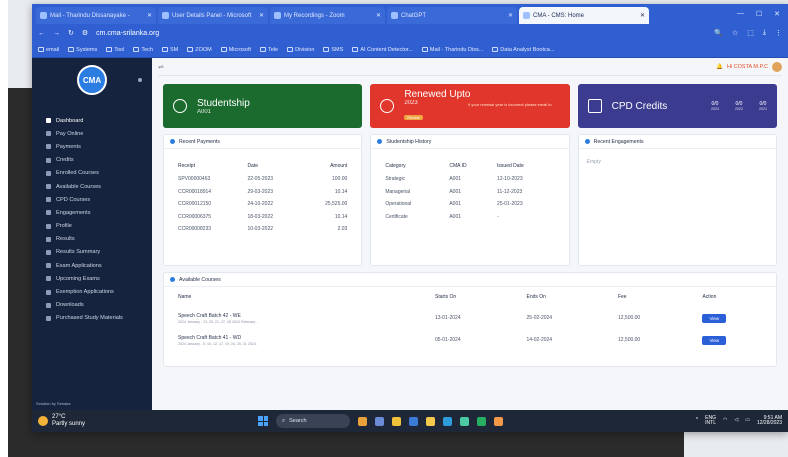 The width and height of the screenshot is (788, 457). Describe the element at coordinates (161, 67) in the screenshot. I see `menu-toggle-icon: ⇌` at that location.